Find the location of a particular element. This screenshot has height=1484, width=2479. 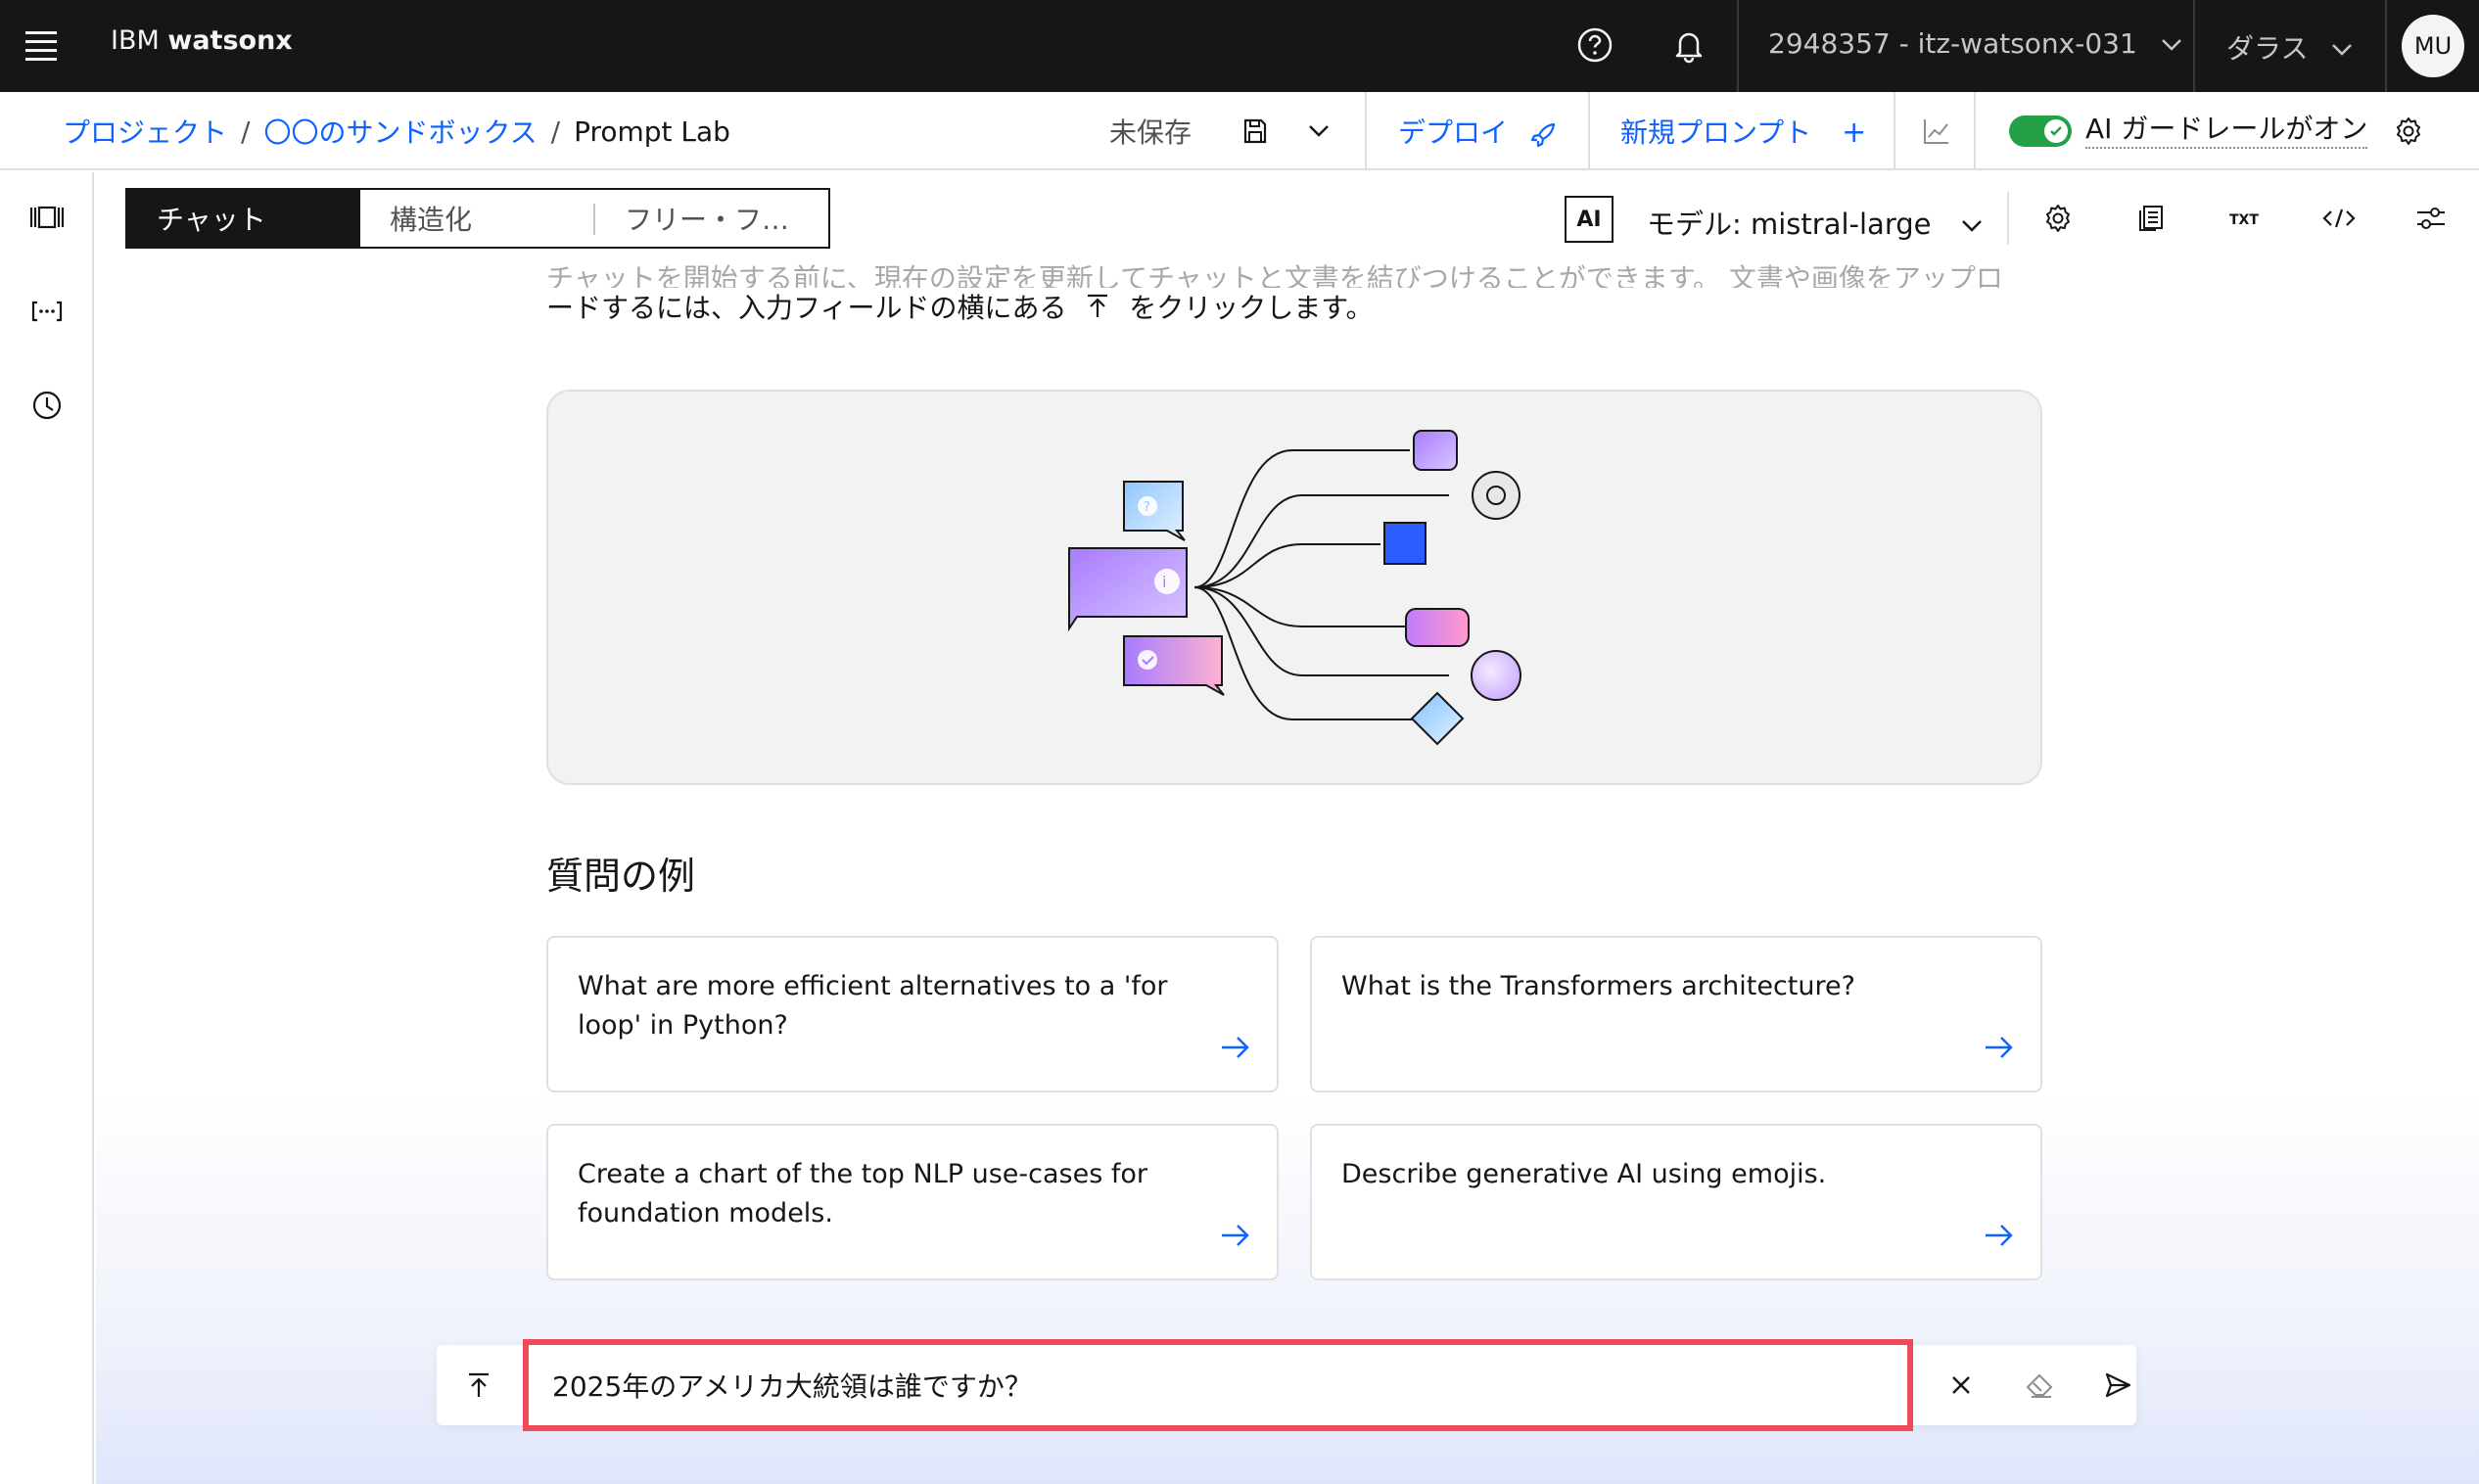

left-rail is located at coordinates (47, 828).